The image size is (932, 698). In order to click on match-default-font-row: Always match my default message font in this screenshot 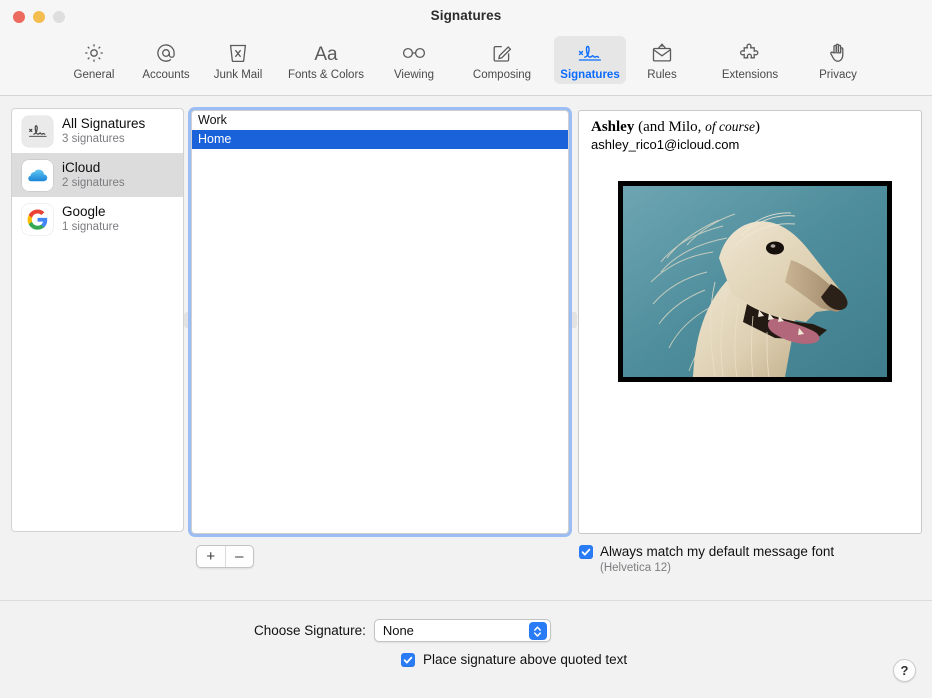, I will do `click(749, 552)`.